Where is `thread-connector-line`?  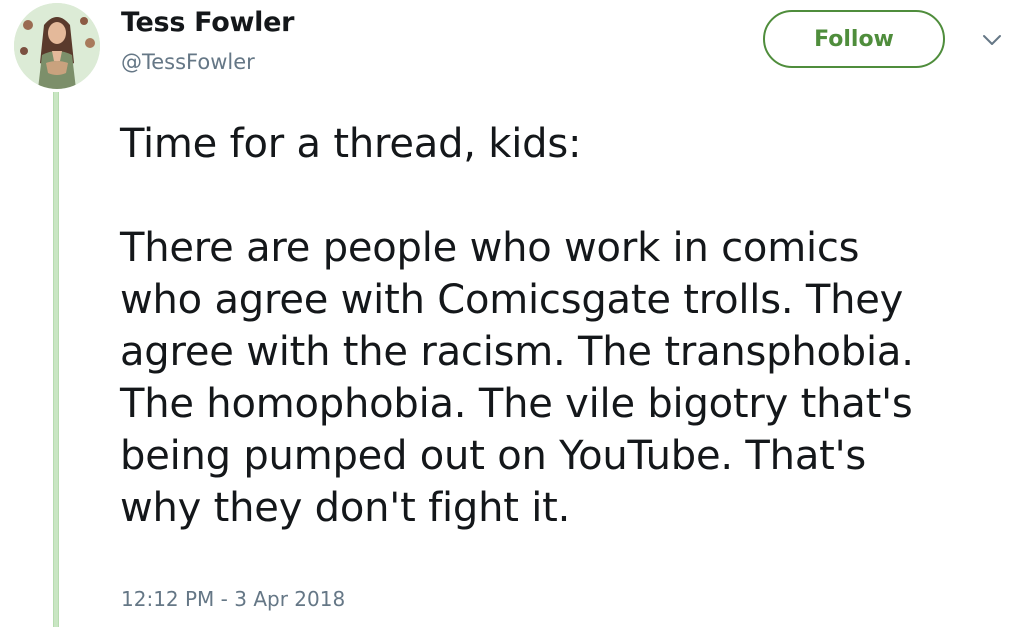
thread-connector-line is located at coordinates (56, 359).